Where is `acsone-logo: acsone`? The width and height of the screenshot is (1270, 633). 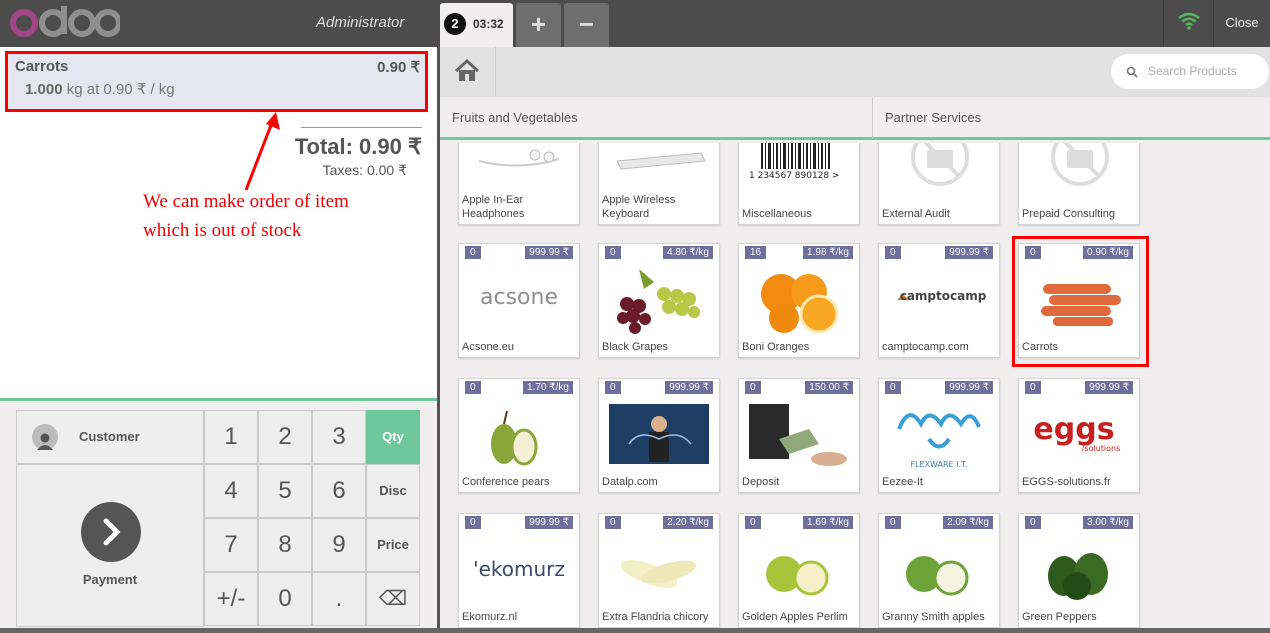 acsone-logo: acsone is located at coordinates (519, 297).